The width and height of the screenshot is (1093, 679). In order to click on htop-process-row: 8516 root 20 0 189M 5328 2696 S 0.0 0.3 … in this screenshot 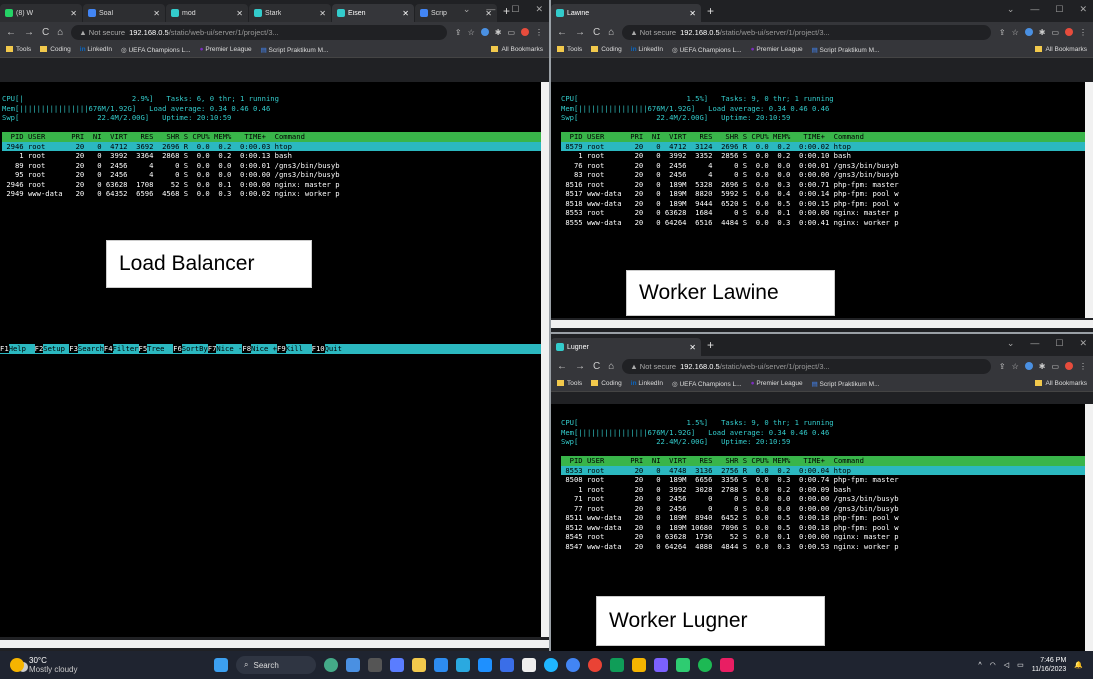, I will do `click(823, 185)`.